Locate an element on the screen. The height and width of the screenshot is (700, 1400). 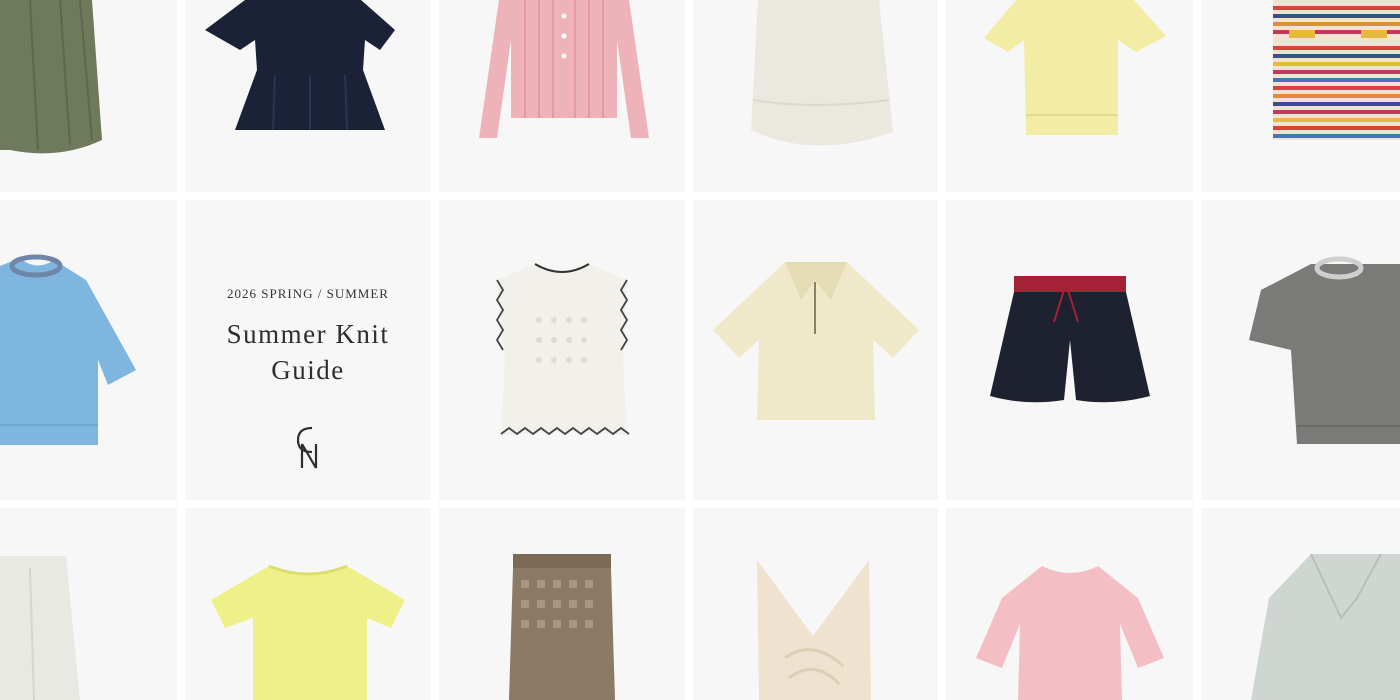
grey-knit-tee-icon is located at coordinates (1324, 350).